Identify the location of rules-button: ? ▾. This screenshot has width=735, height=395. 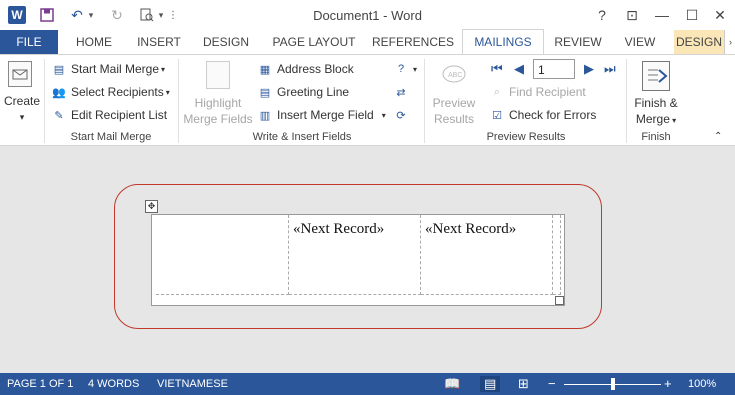
(405, 69).